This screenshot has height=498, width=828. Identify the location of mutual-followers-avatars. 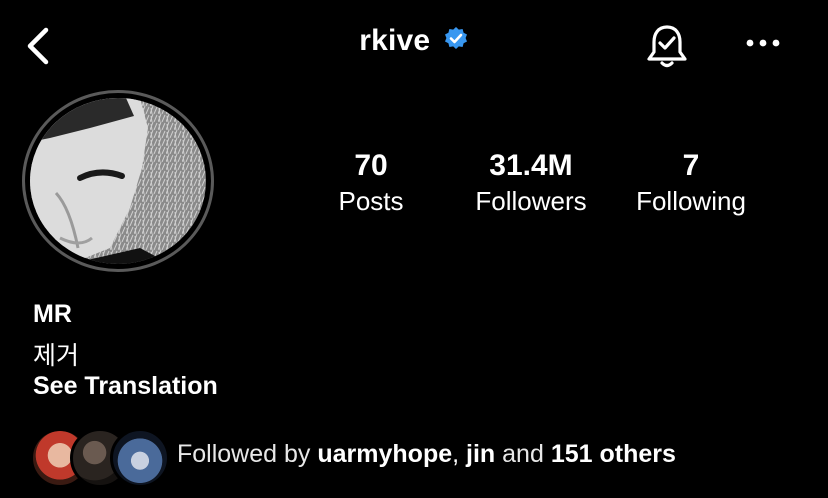
(100, 458).